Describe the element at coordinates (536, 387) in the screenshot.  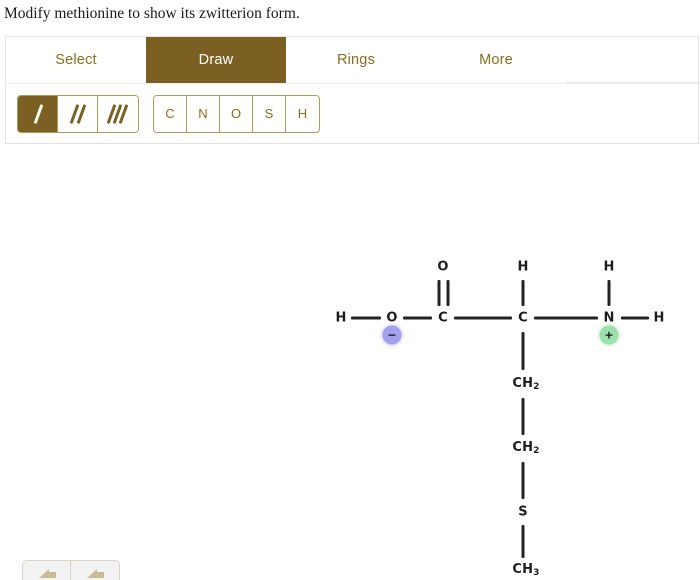
I see `atom-ch2-beta-subscript: 2` at that location.